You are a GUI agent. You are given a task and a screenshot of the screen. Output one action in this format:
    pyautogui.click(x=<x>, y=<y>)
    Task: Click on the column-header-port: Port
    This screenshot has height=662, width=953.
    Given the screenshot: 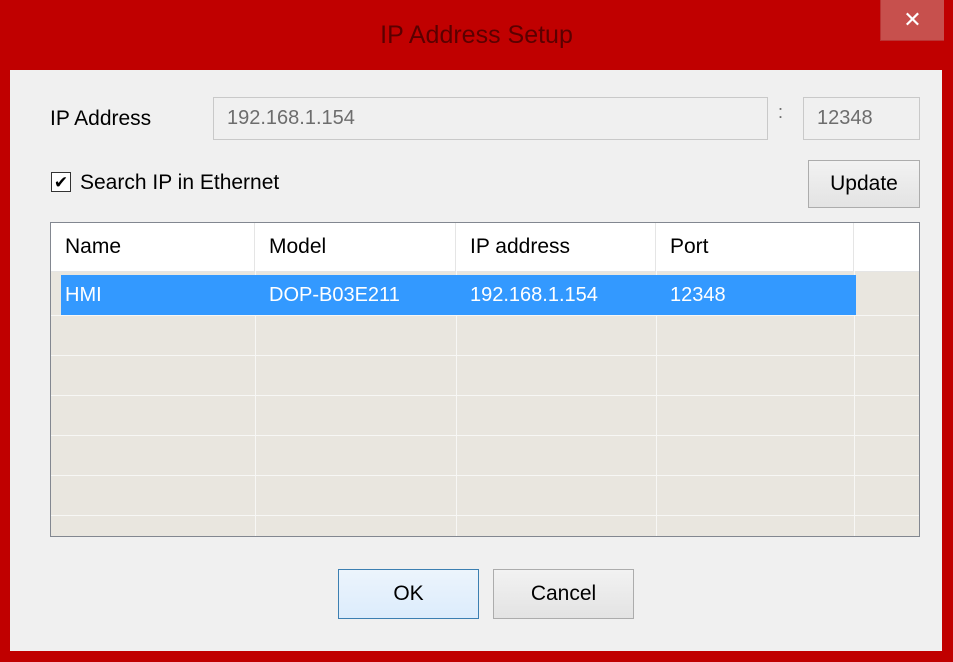 What is the action you would take?
    pyautogui.click(x=755, y=247)
    